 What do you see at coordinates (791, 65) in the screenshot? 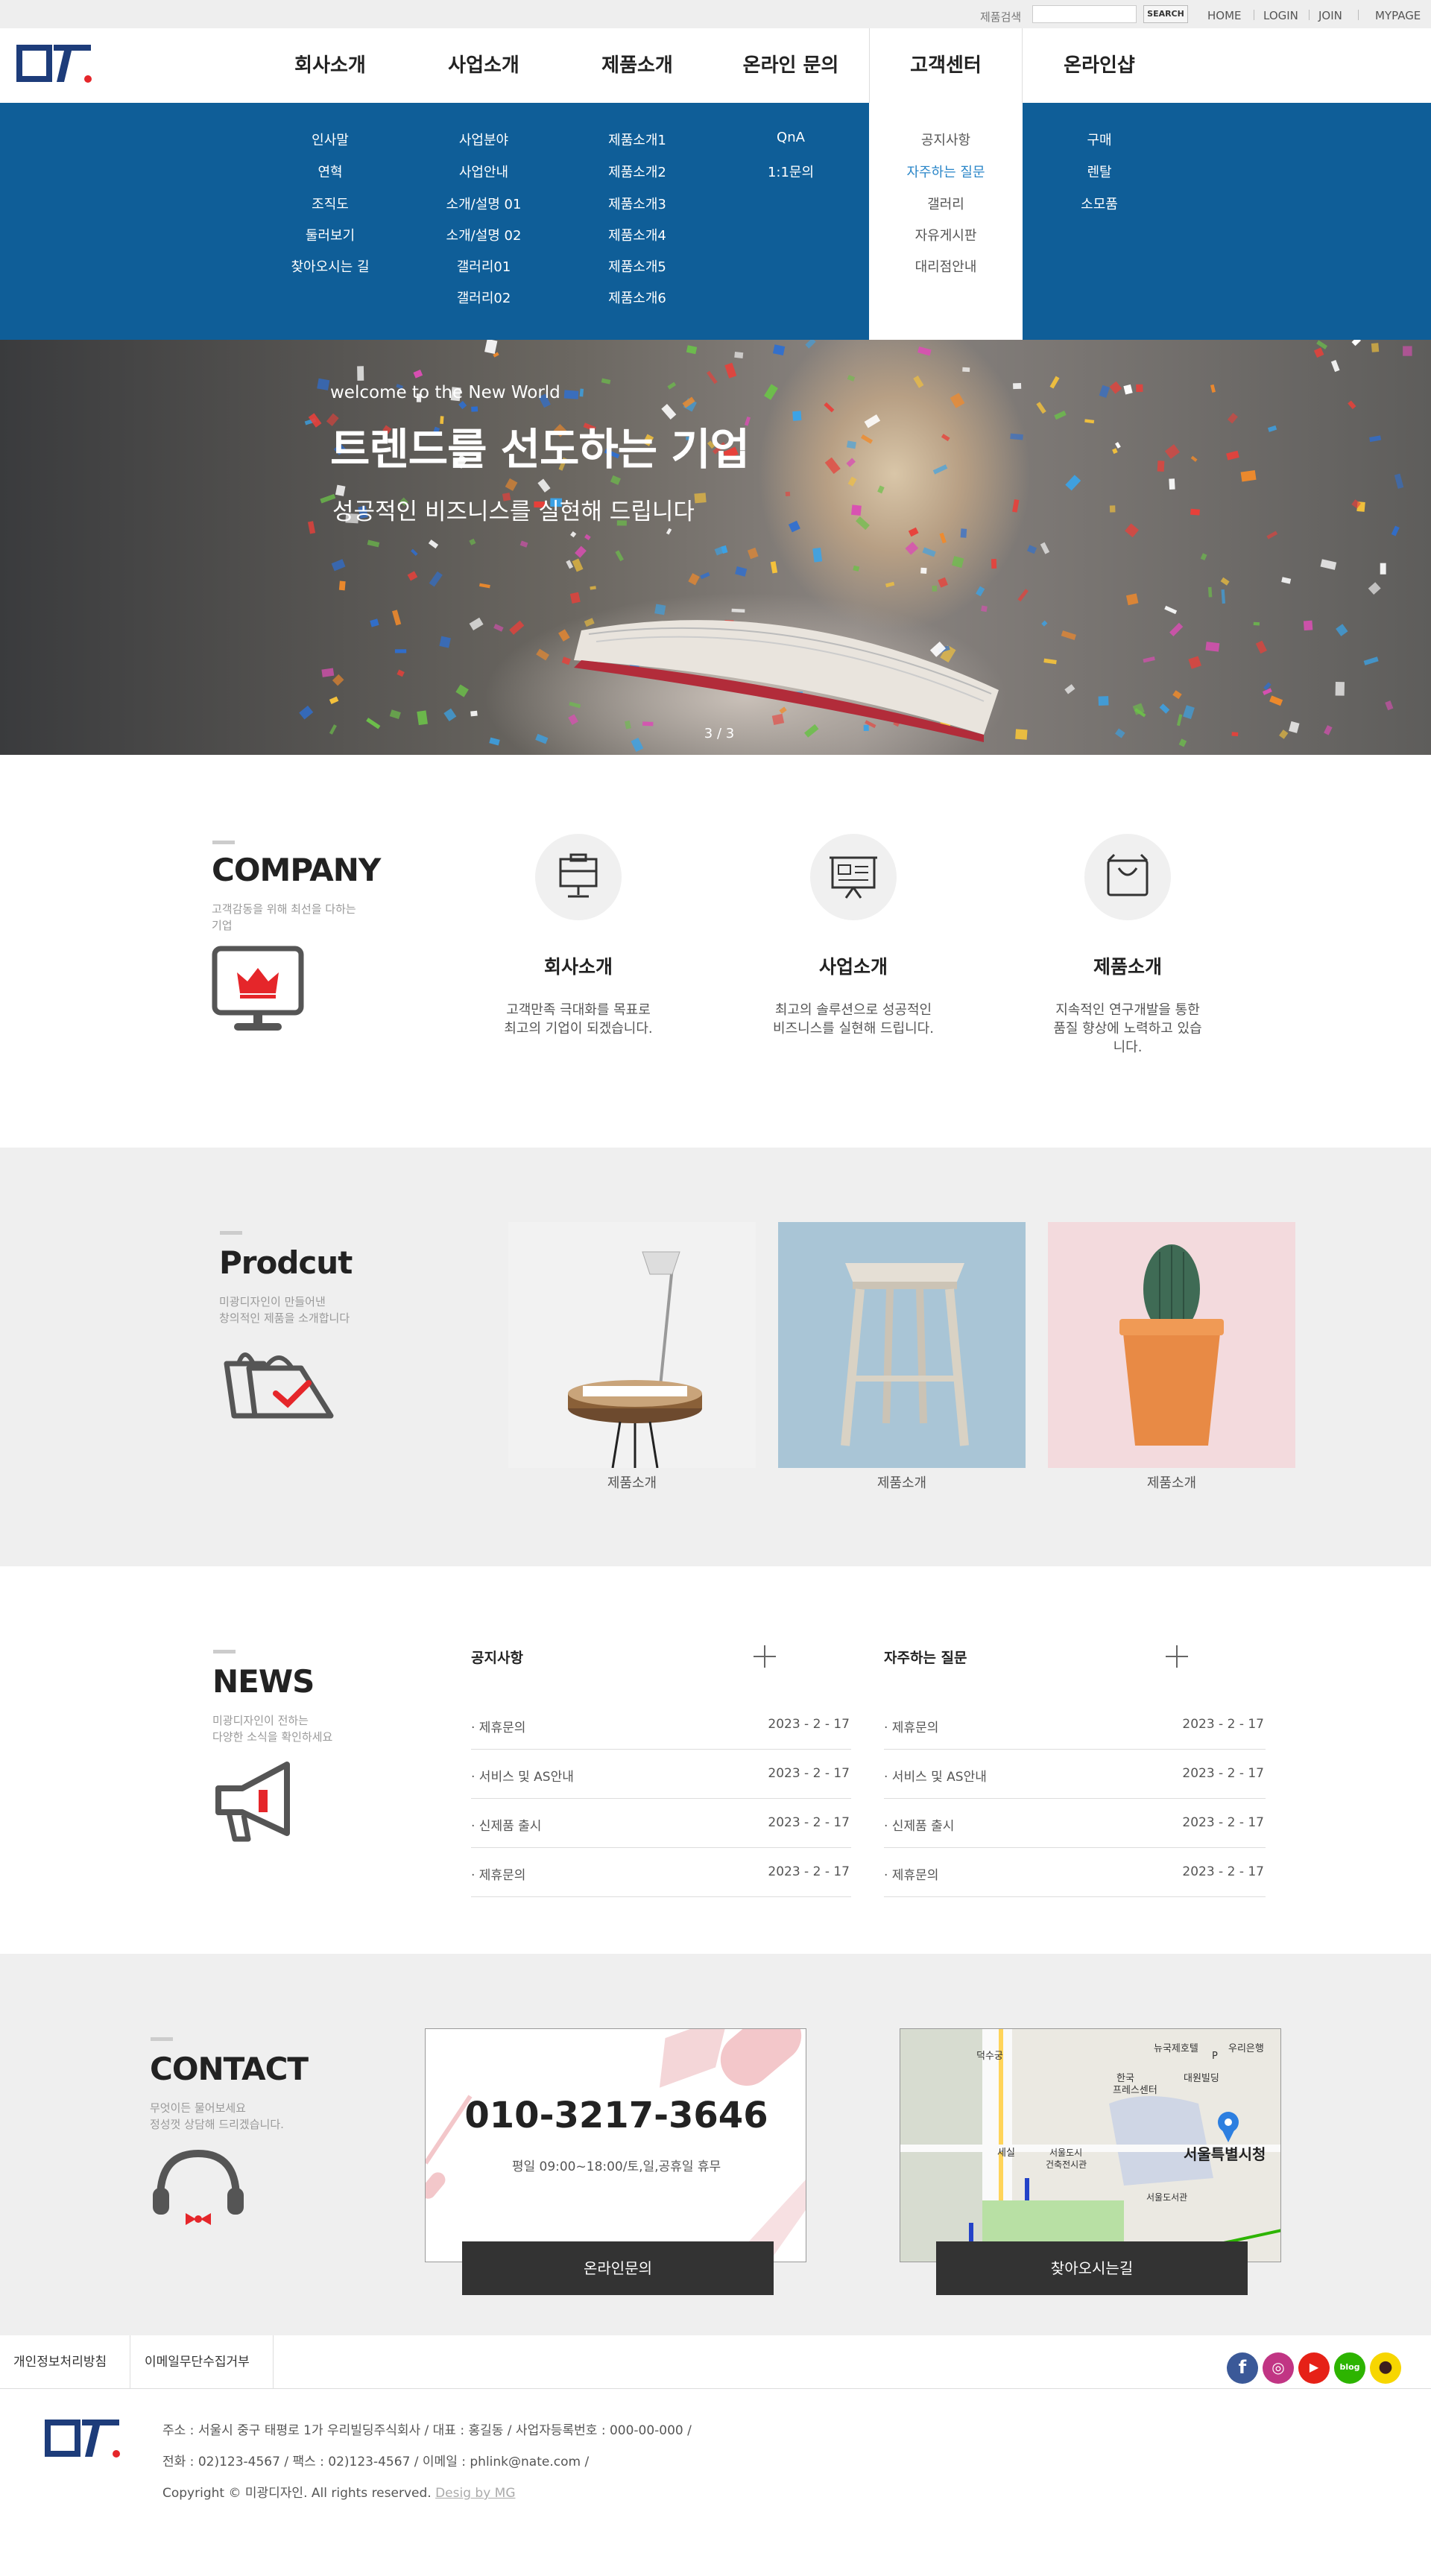
I see `nav-online-inquiry: 온라인 문의` at bounding box center [791, 65].